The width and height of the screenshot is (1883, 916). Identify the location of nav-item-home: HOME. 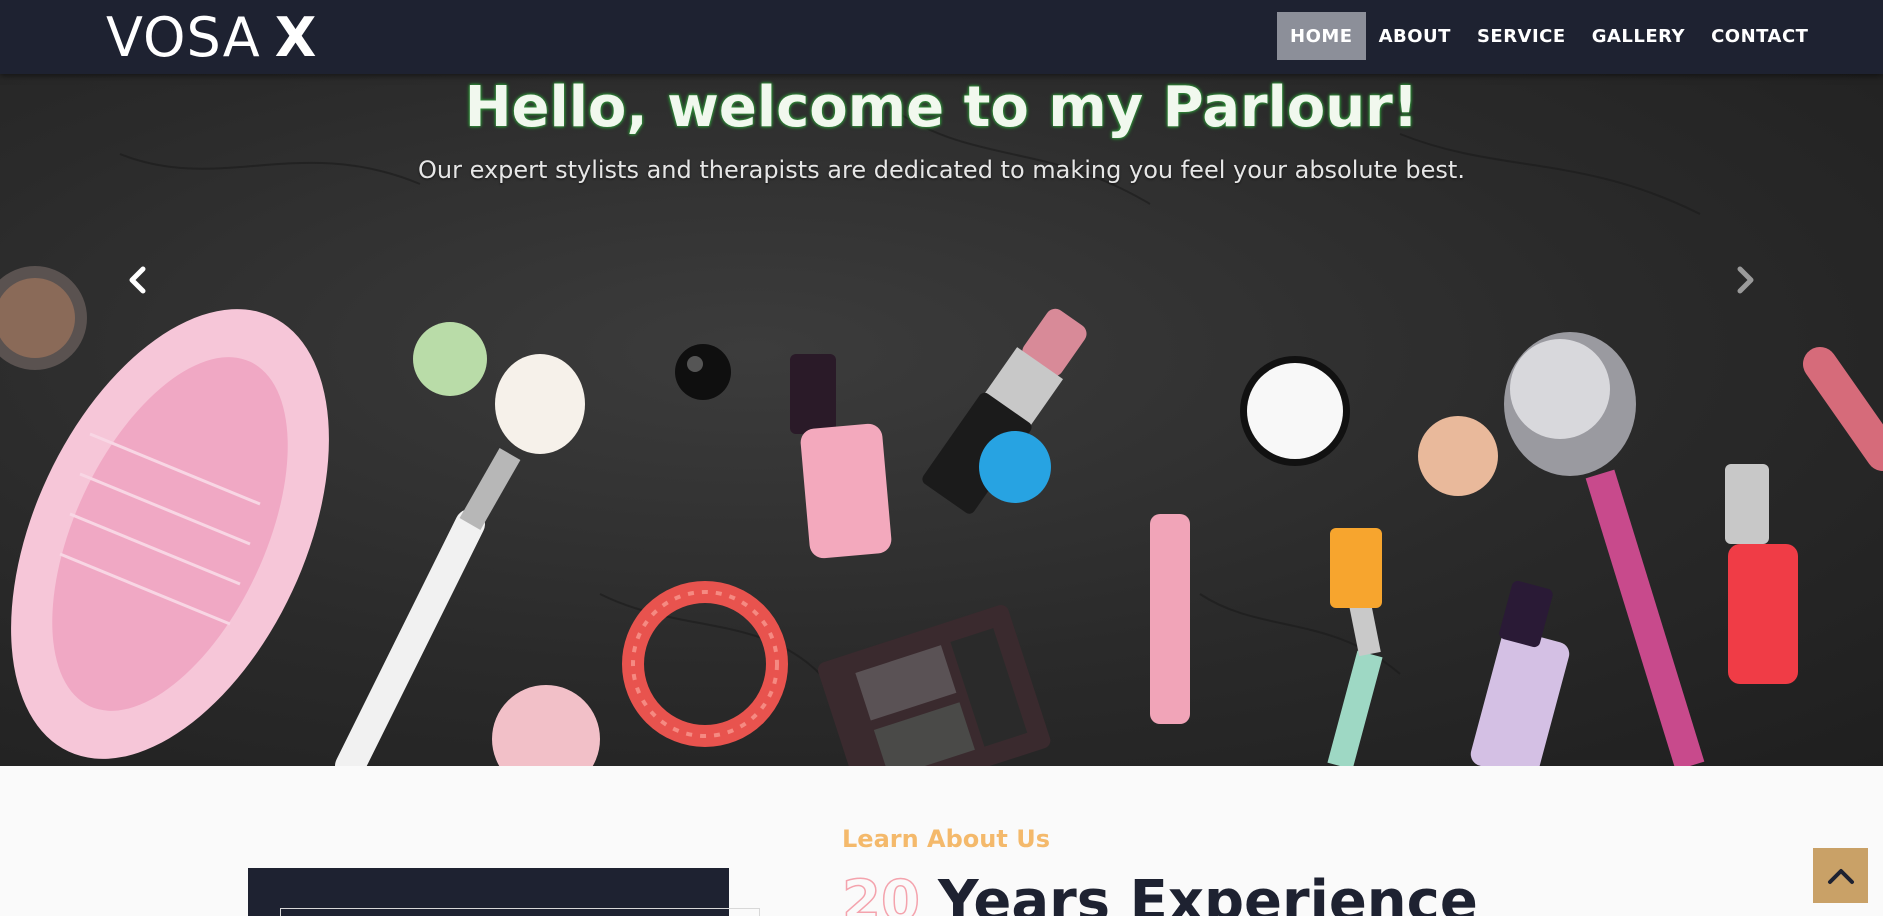
(1321, 36).